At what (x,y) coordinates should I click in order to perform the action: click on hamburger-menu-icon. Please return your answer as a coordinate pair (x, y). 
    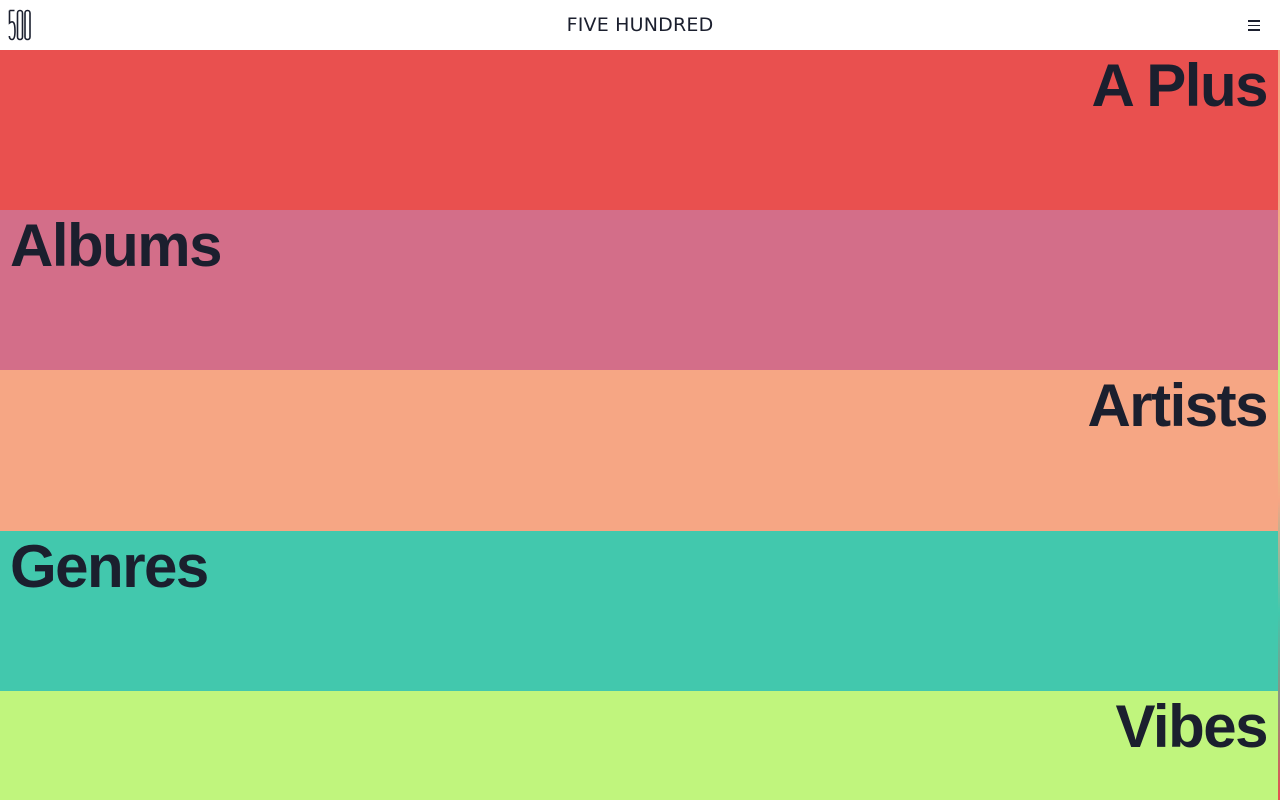
    Looking at the image, I should click on (1255, 25).